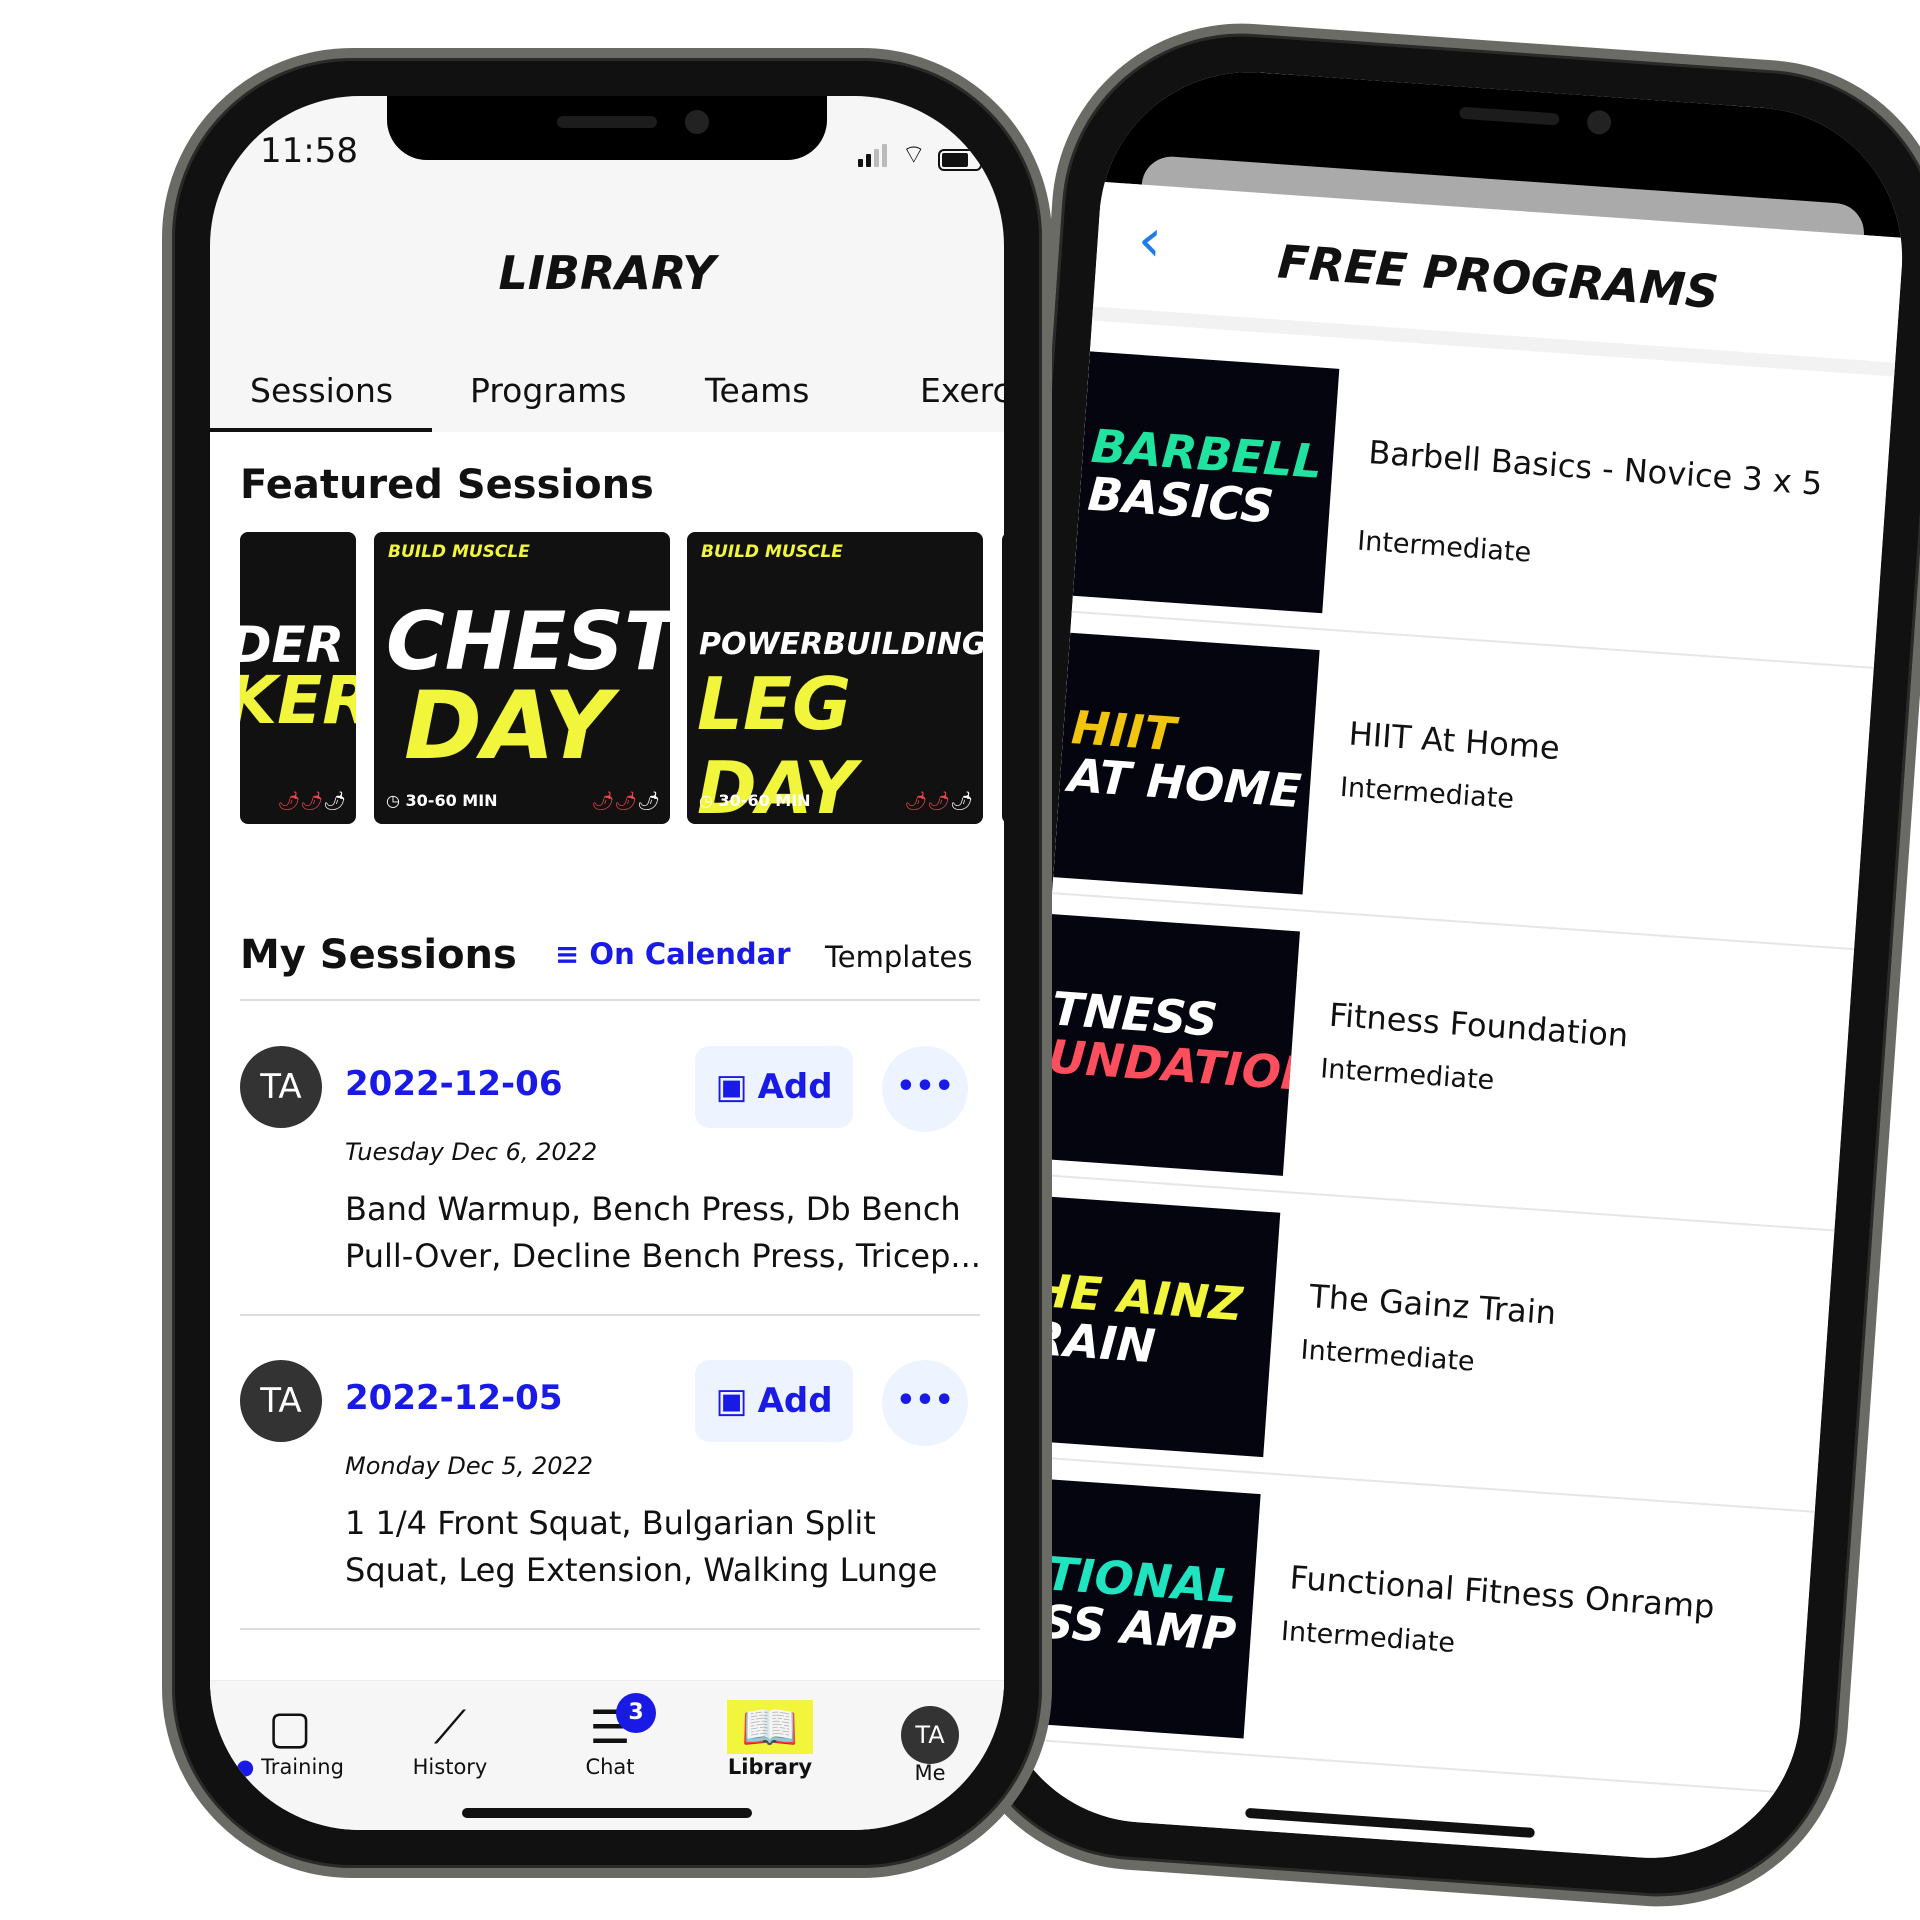 The height and width of the screenshot is (1920, 1920). I want to click on program-name: HIIT At Home, so click(1454, 741).